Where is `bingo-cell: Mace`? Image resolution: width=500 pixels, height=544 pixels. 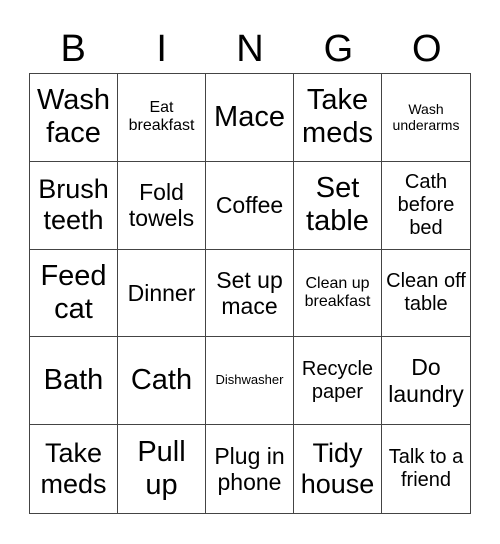 bingo-cell: Mace is located at coordinates (250, 118).